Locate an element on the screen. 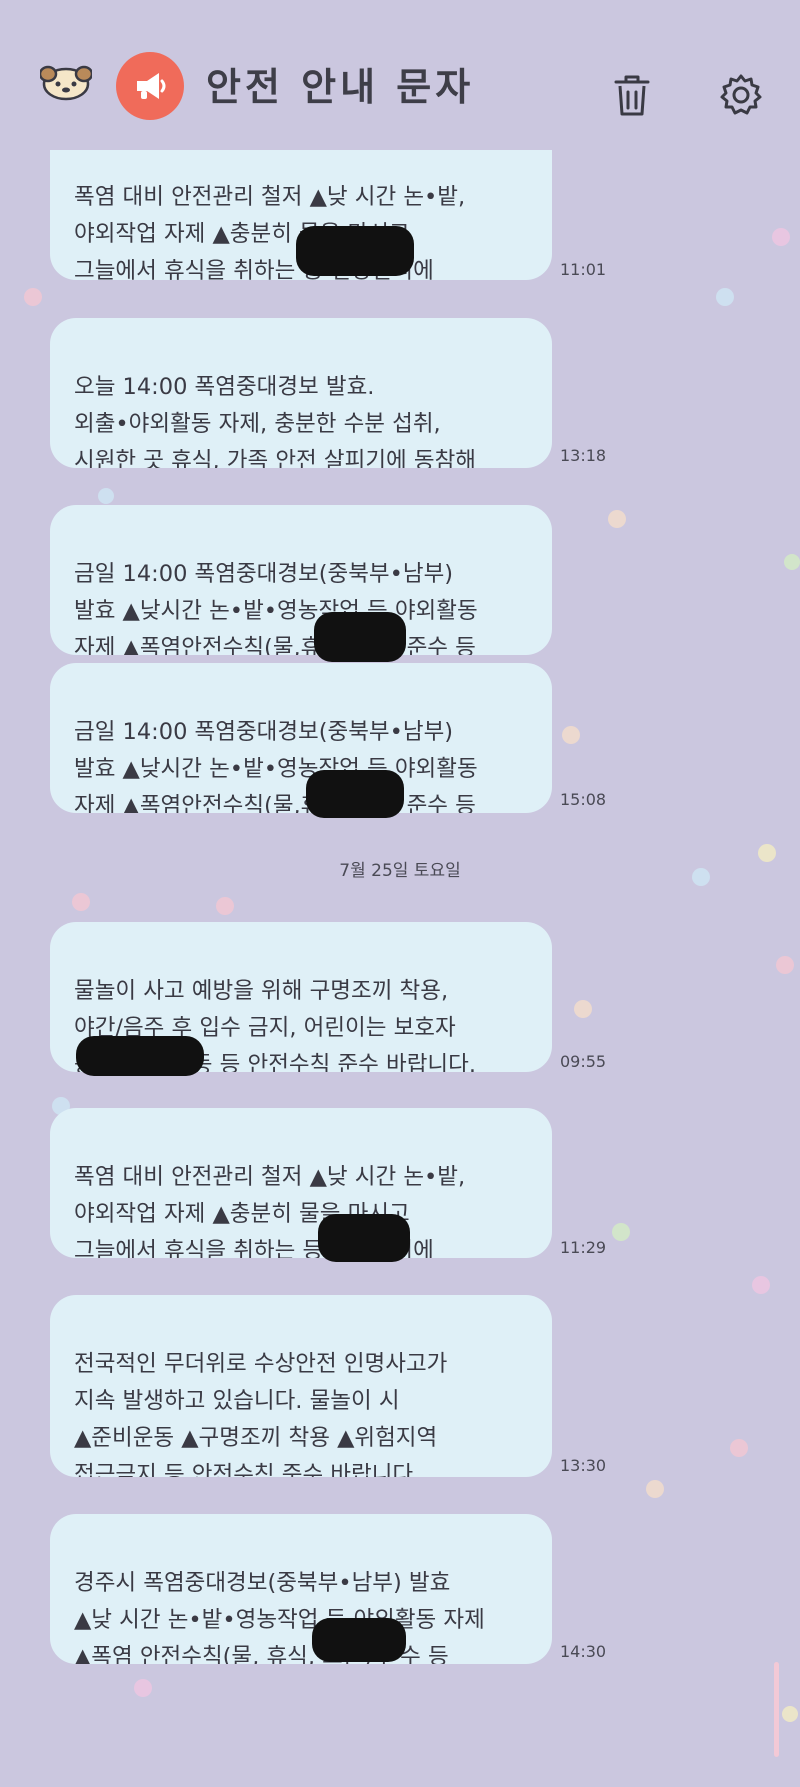  message-time: 13:18 is located at coordinates (583, 455).